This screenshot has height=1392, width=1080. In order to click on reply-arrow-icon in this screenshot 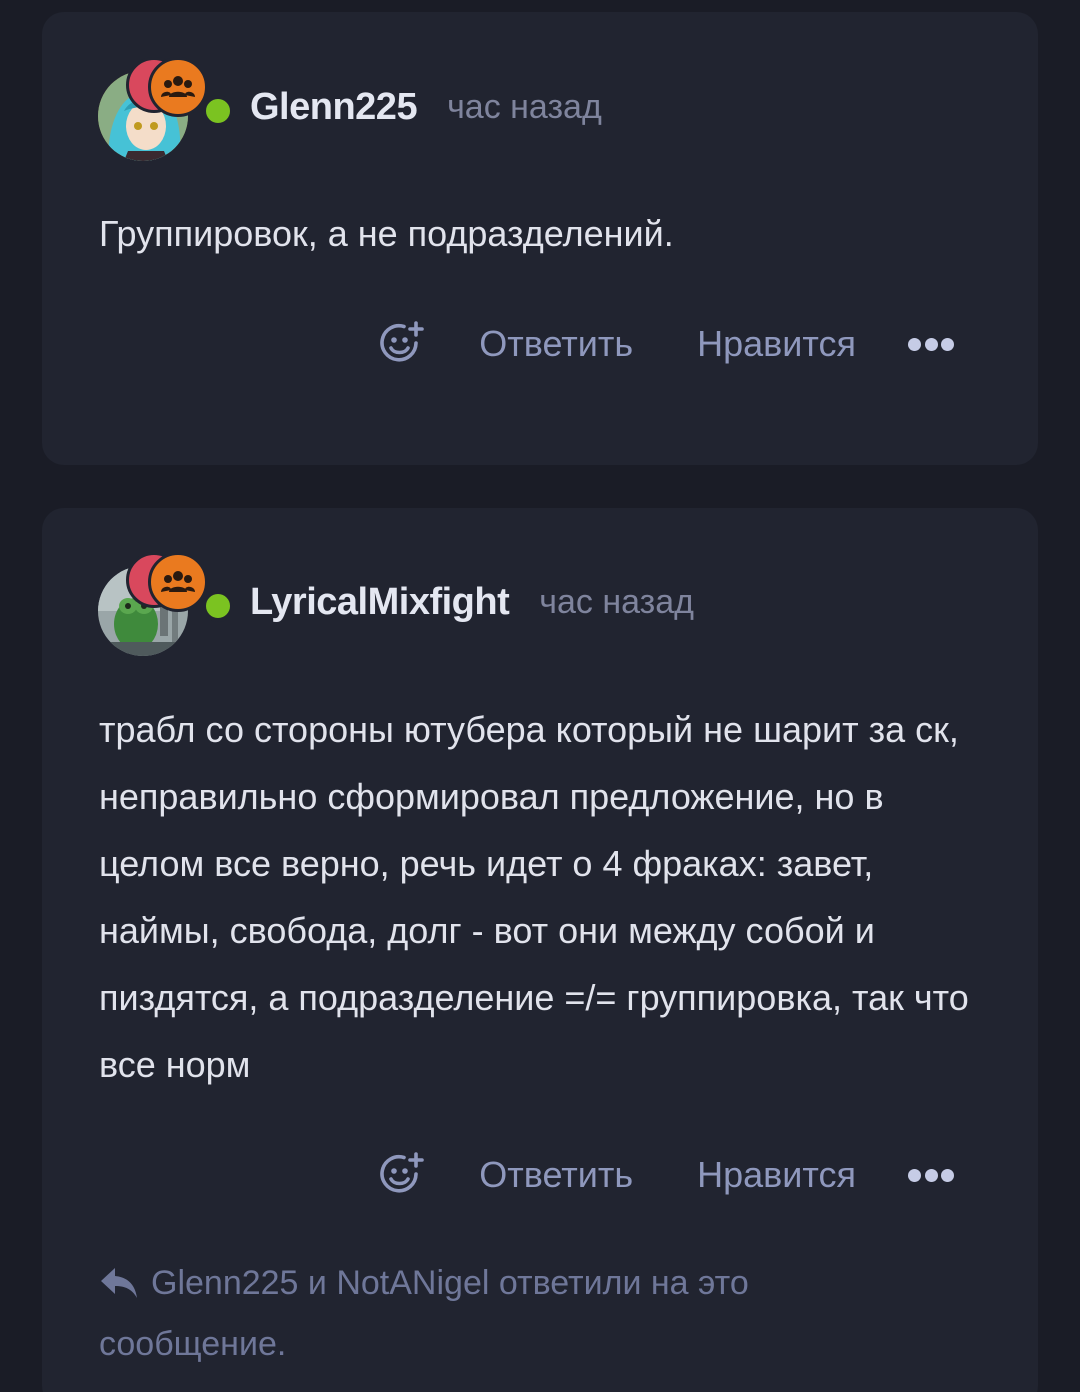, I will do `click(119, 1289)`.